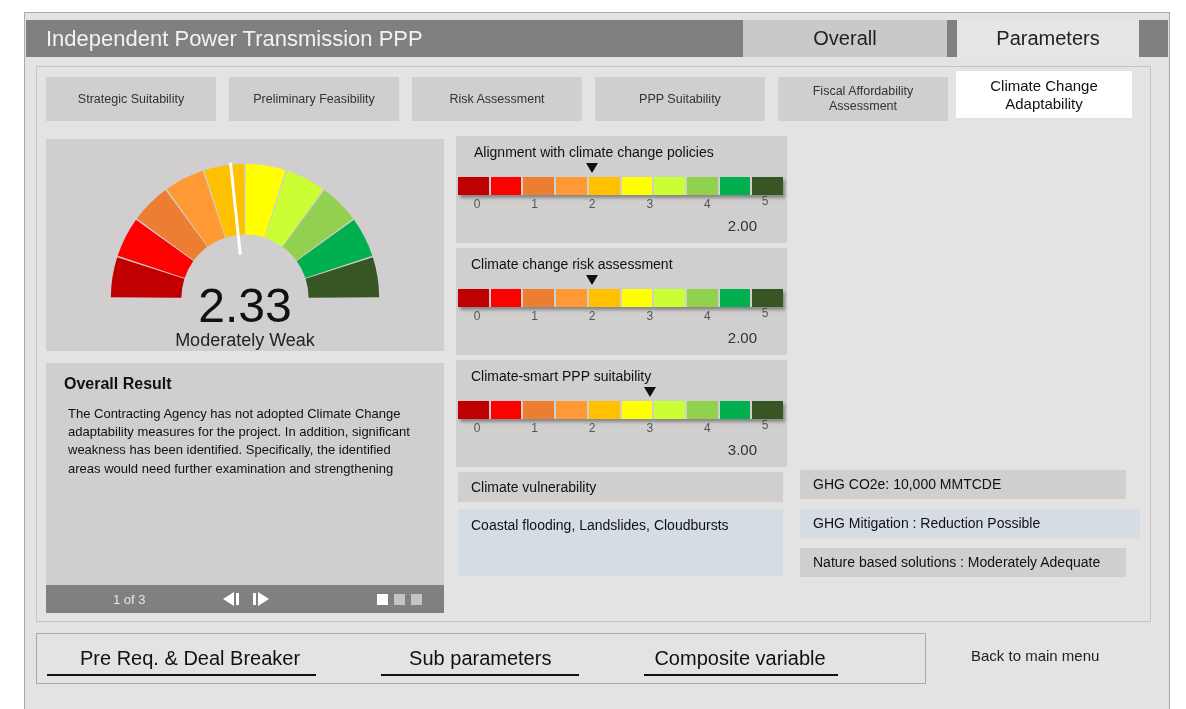  What do you see at coordinates (232, 599) in the screenshot?
I see `previous-icon` at bounding box center [232, 599].